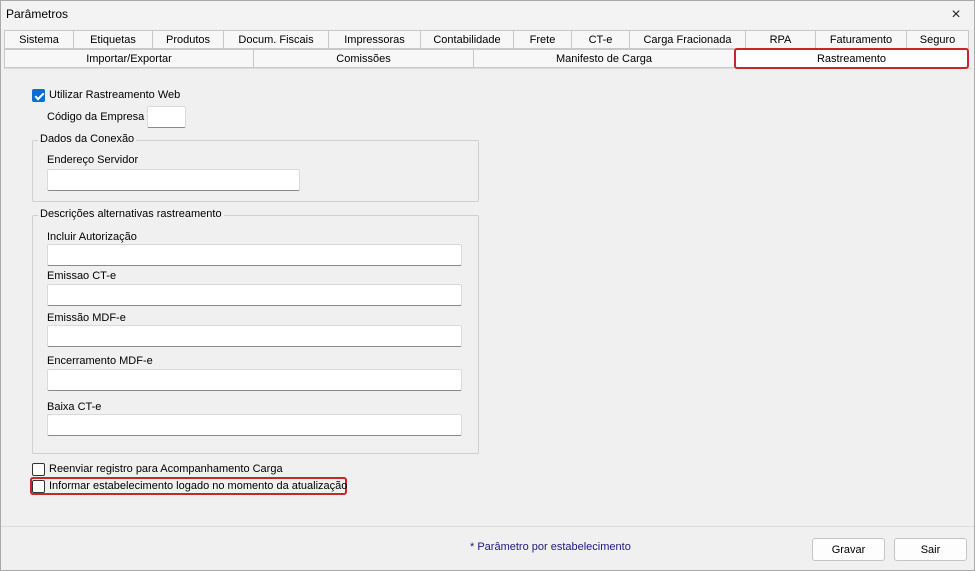 This screenshot has width=975, height=571. What do you see at coordinates (937, 39) in the screenshot?
I see `tab-seguro: Seguro` at bounding box center [937, 39].